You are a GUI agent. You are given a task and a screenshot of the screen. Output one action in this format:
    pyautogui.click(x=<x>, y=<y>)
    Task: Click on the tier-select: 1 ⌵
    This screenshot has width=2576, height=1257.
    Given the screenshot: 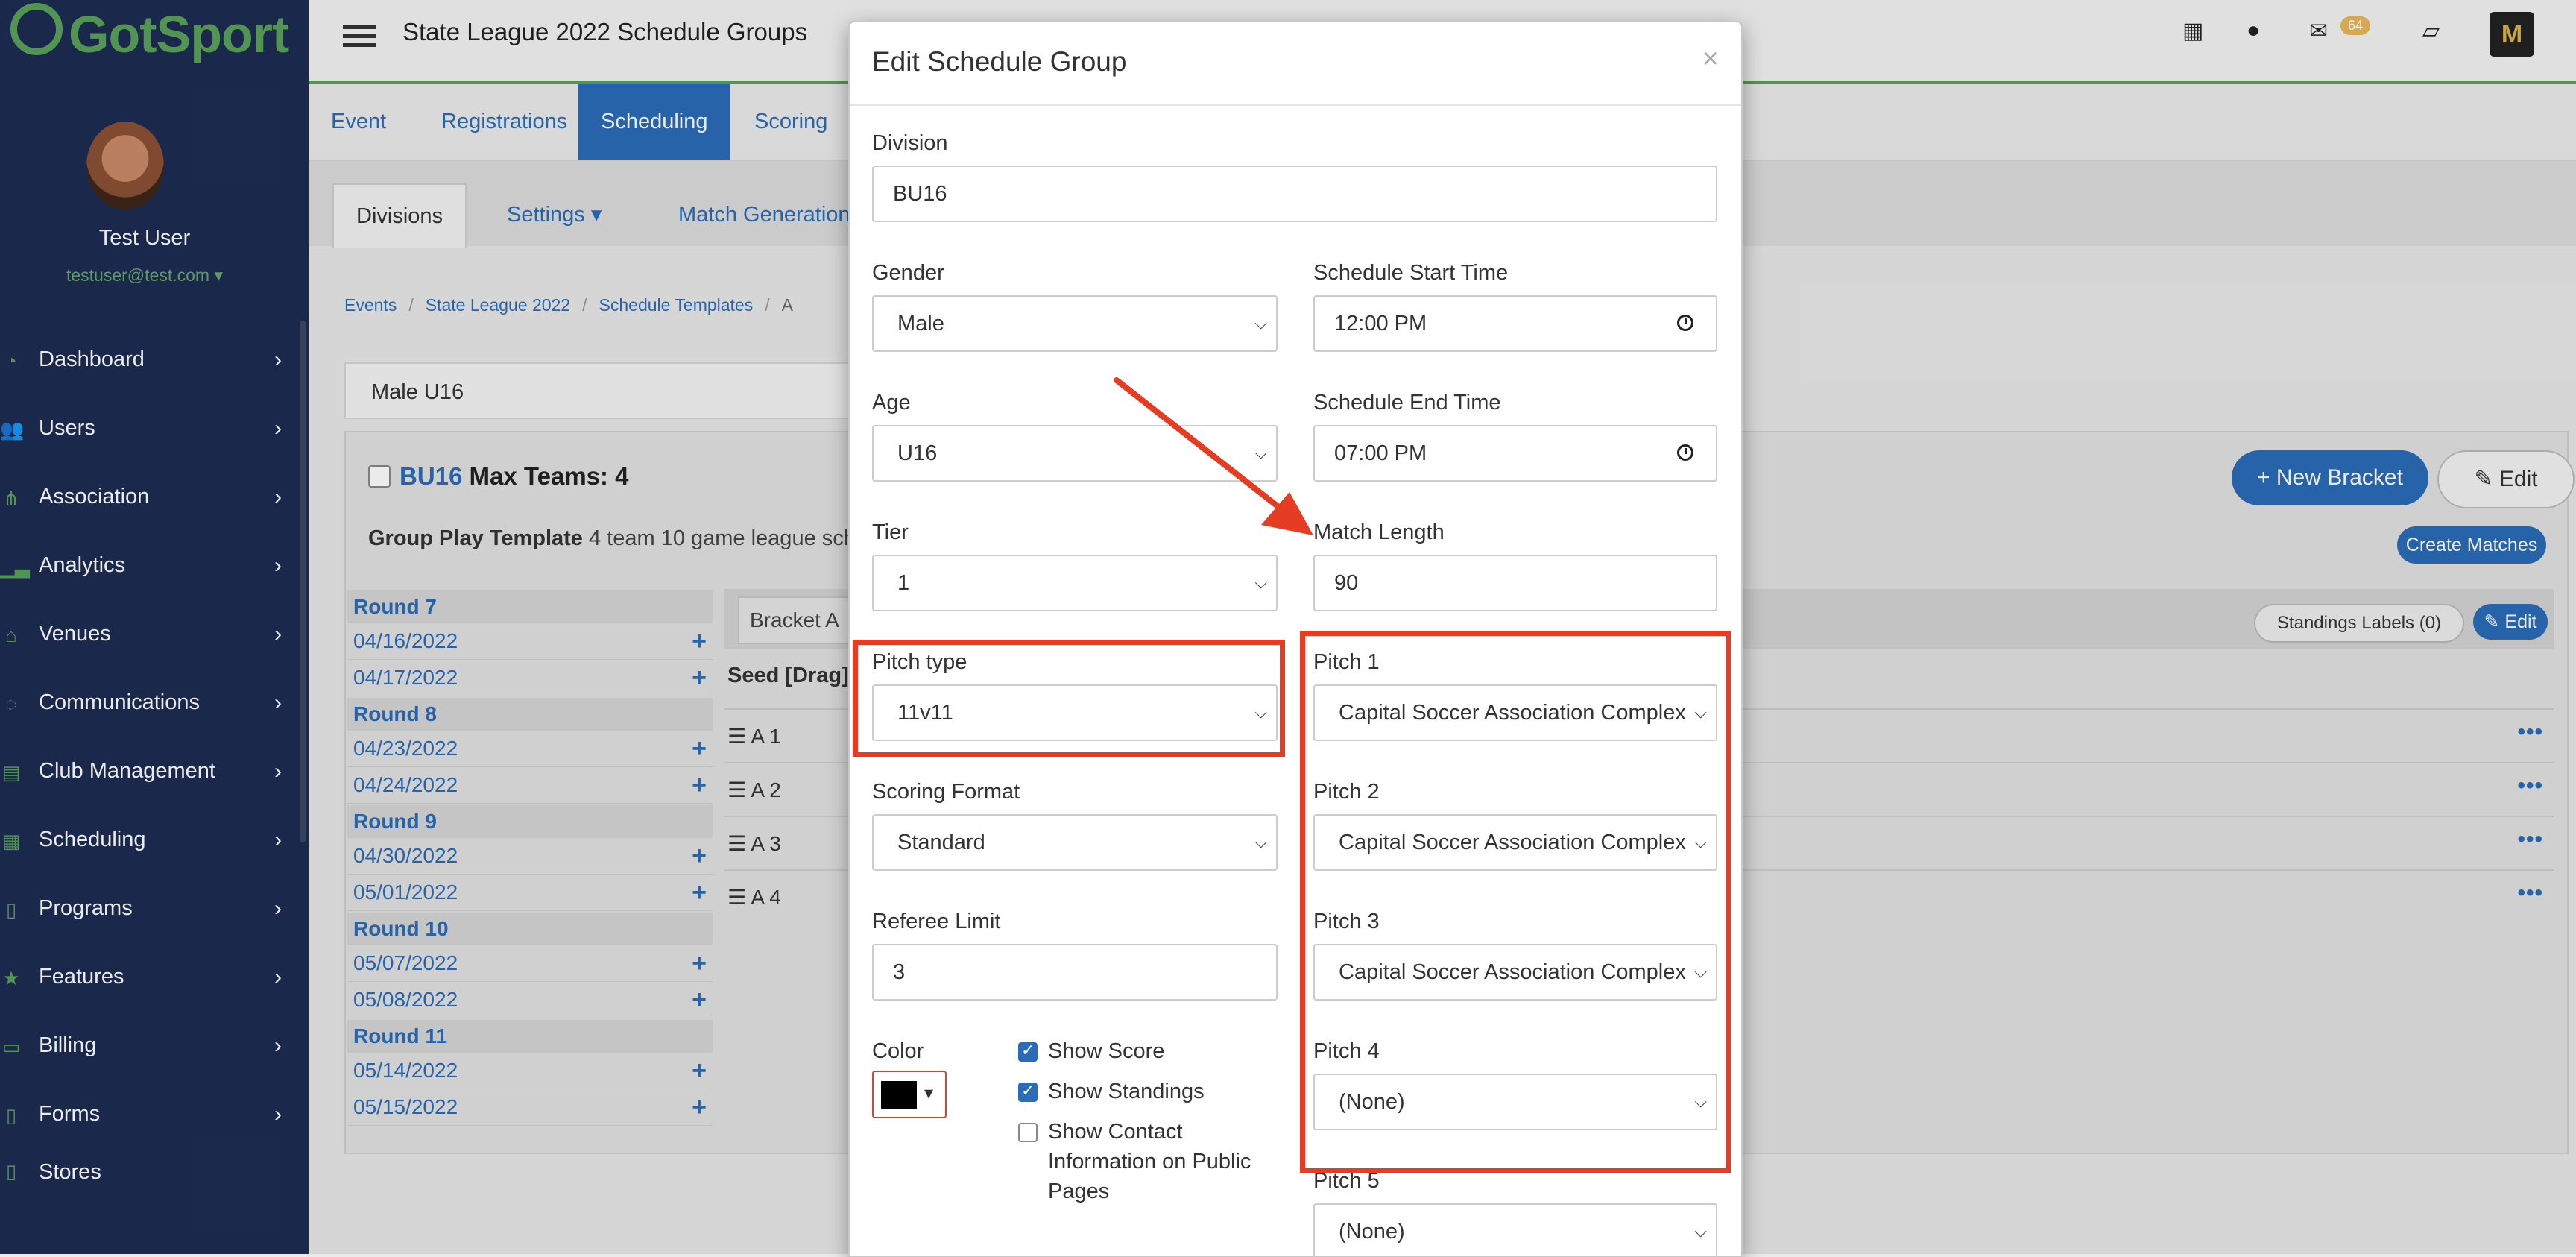 What is the action you would take?
    pyautogui.click(x=1075, y=583)
    